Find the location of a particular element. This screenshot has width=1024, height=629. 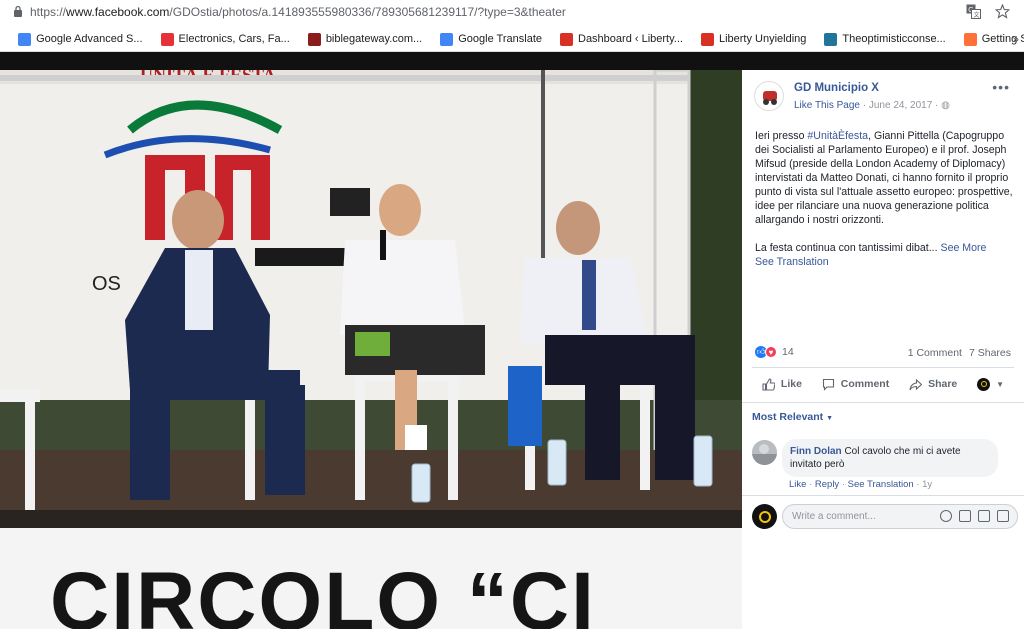

emoji-icon is located at coordinates (946, 516).